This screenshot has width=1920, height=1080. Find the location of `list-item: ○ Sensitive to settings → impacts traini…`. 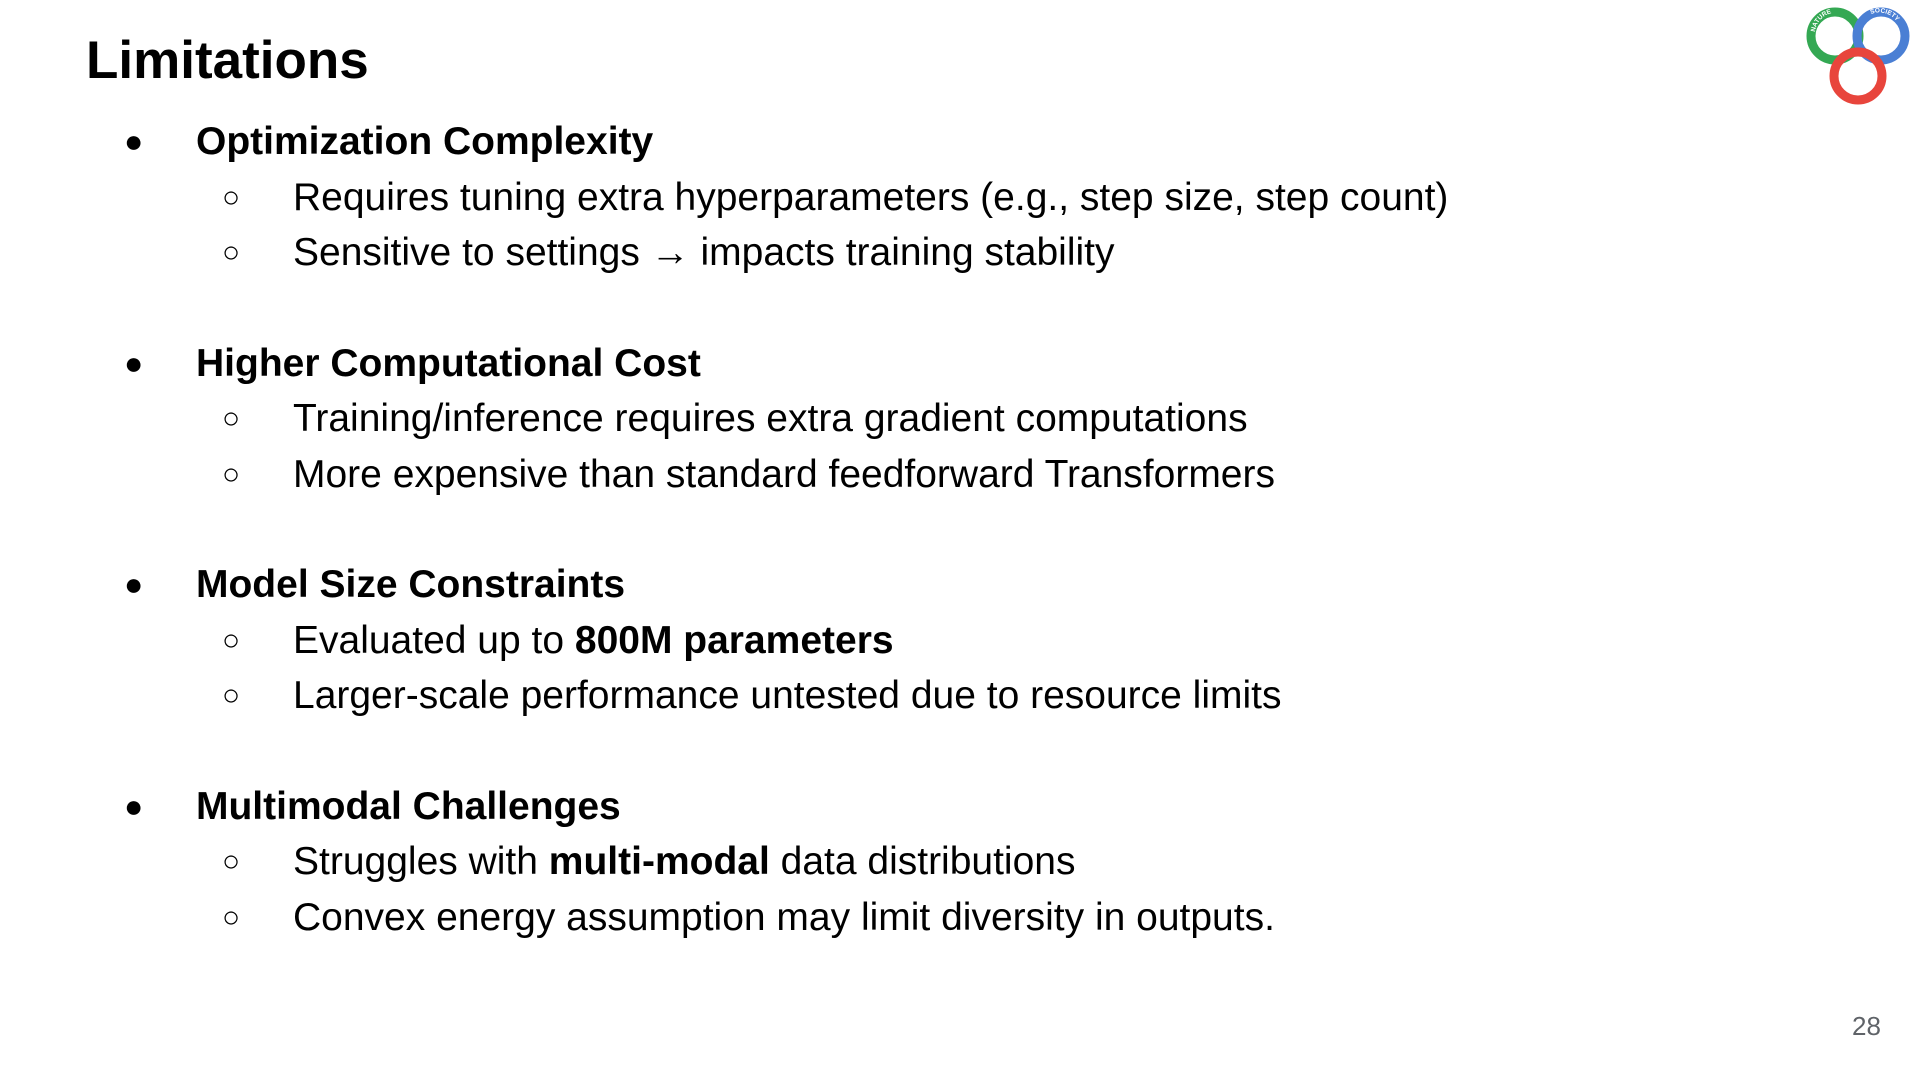

list-item: ○ Sensitive to settings → impacts traini… is located at coordinates (900, 253).